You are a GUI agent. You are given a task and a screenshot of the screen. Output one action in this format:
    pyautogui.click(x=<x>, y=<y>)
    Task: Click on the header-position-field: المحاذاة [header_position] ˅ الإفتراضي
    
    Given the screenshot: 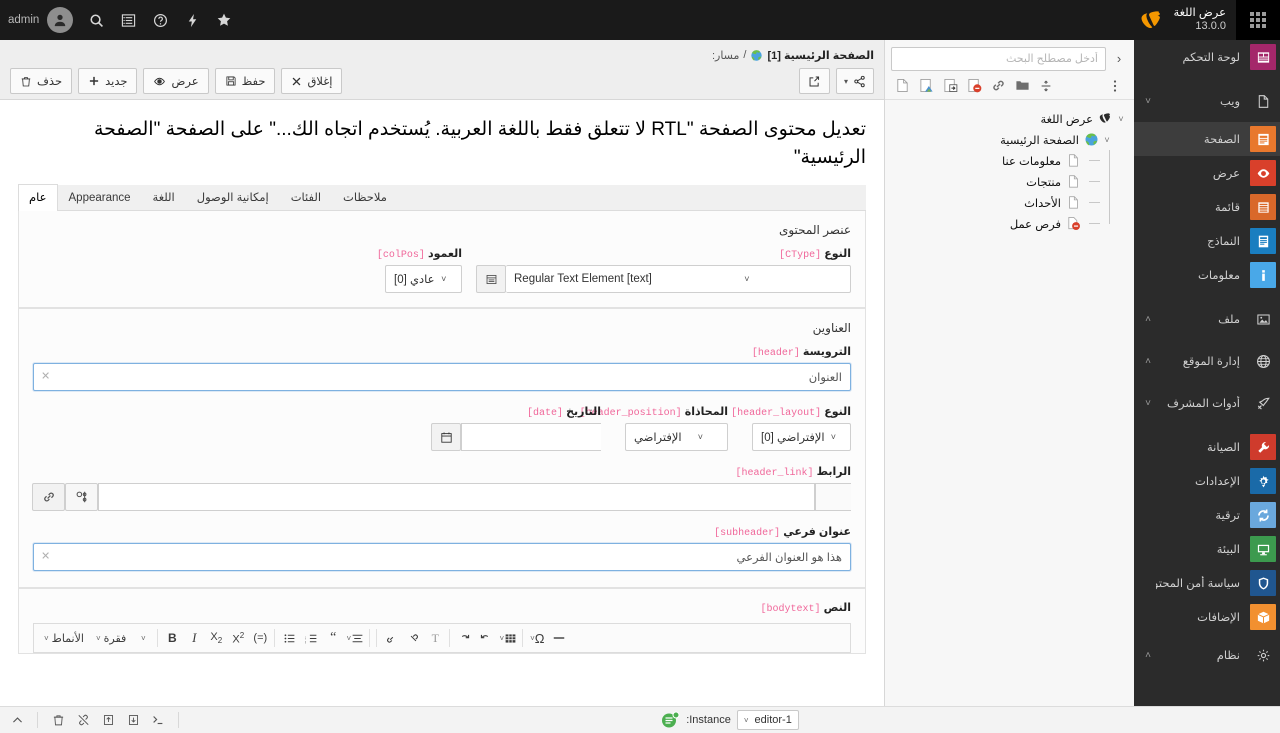 What is the action you would take?
    pyautogui.click(x=654, y=428)
    